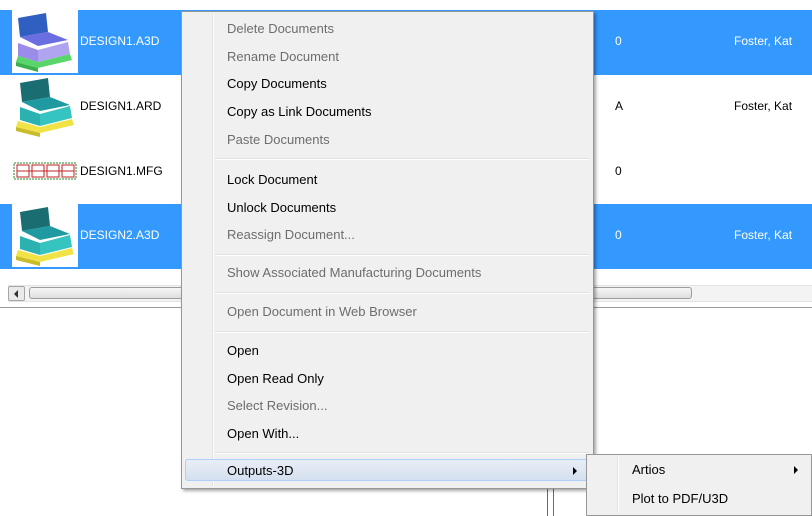 This screenshot has width=812, height=516. What do you see at coordinates (45, 171) in the screenshot?
I see `manufacturing-layout-icon` at bounding box center [45, 171].